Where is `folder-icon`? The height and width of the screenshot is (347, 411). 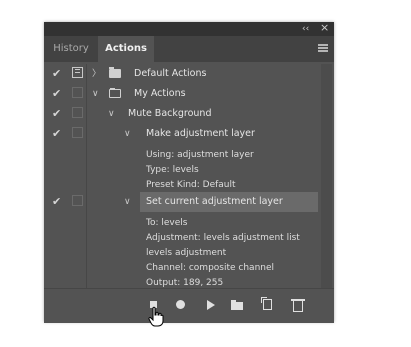
folder-icon is located at coordinates (115, 72).